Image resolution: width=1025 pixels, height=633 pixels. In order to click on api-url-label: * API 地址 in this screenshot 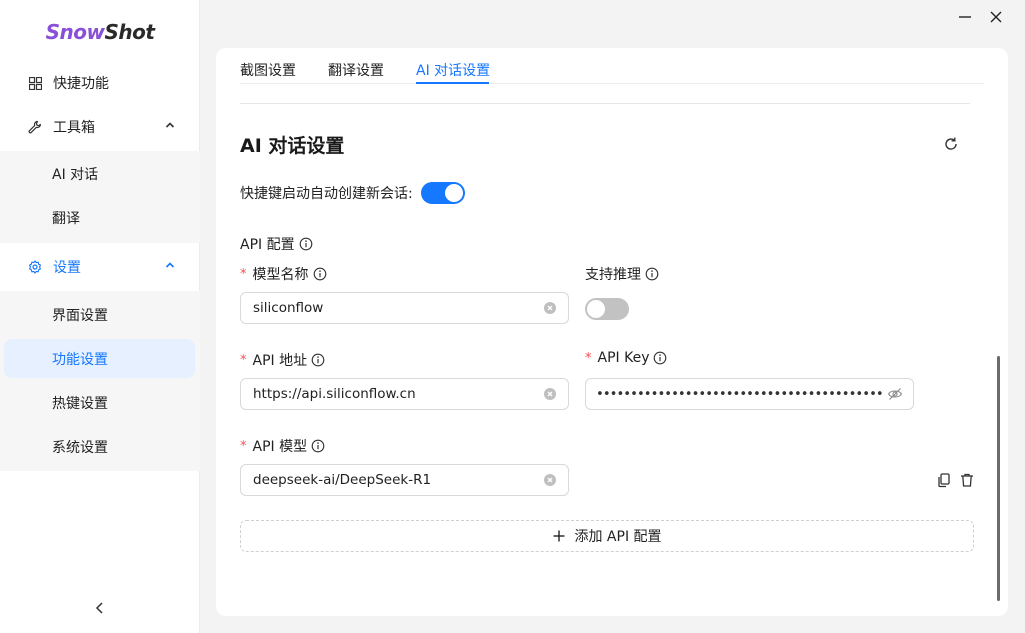, I will do `click(282, 360)`.